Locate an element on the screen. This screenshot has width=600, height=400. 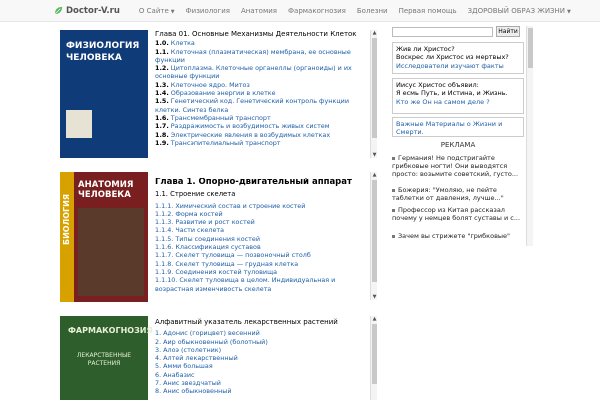
toc-item: 1.9. Трансэпителиальный транспорт is located at coordinates (261, 143).